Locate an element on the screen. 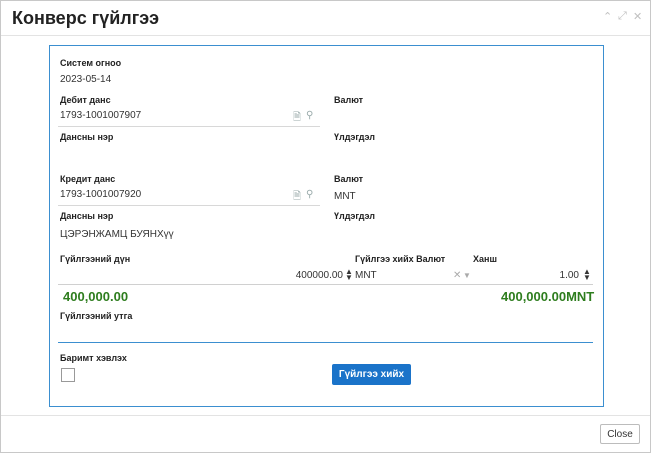  debit-balance-label: Үлдэгдэл is located at coordinates (354, 137).